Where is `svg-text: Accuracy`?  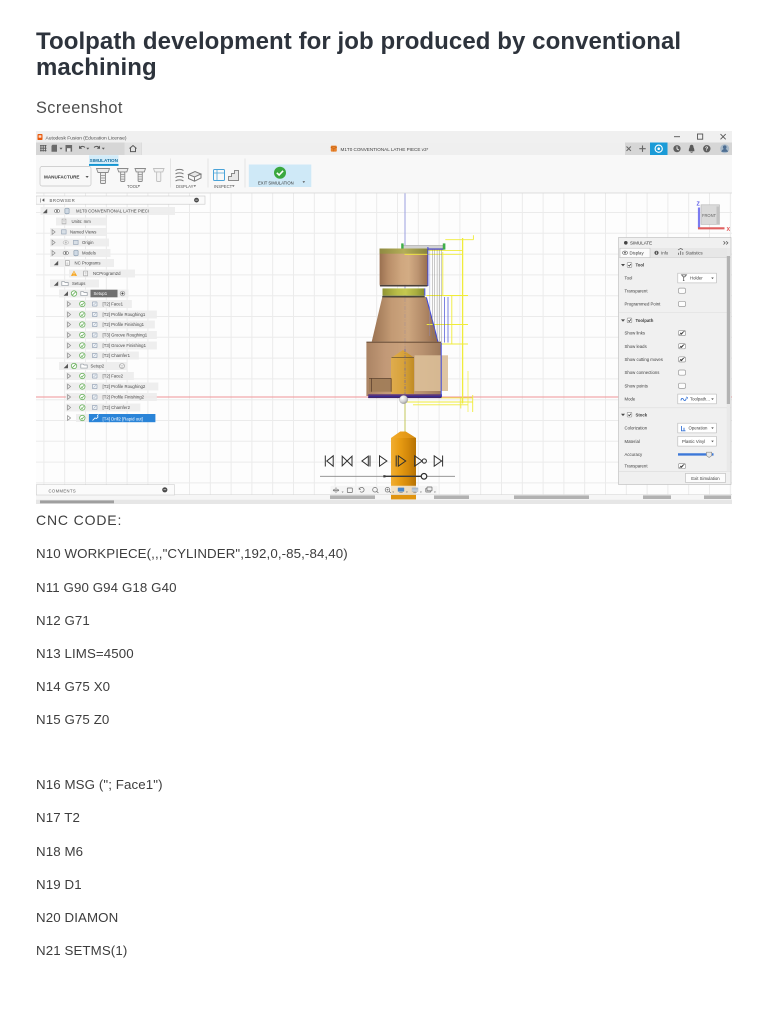 svg-text: Accuracy is located at coordinates (634, 454).